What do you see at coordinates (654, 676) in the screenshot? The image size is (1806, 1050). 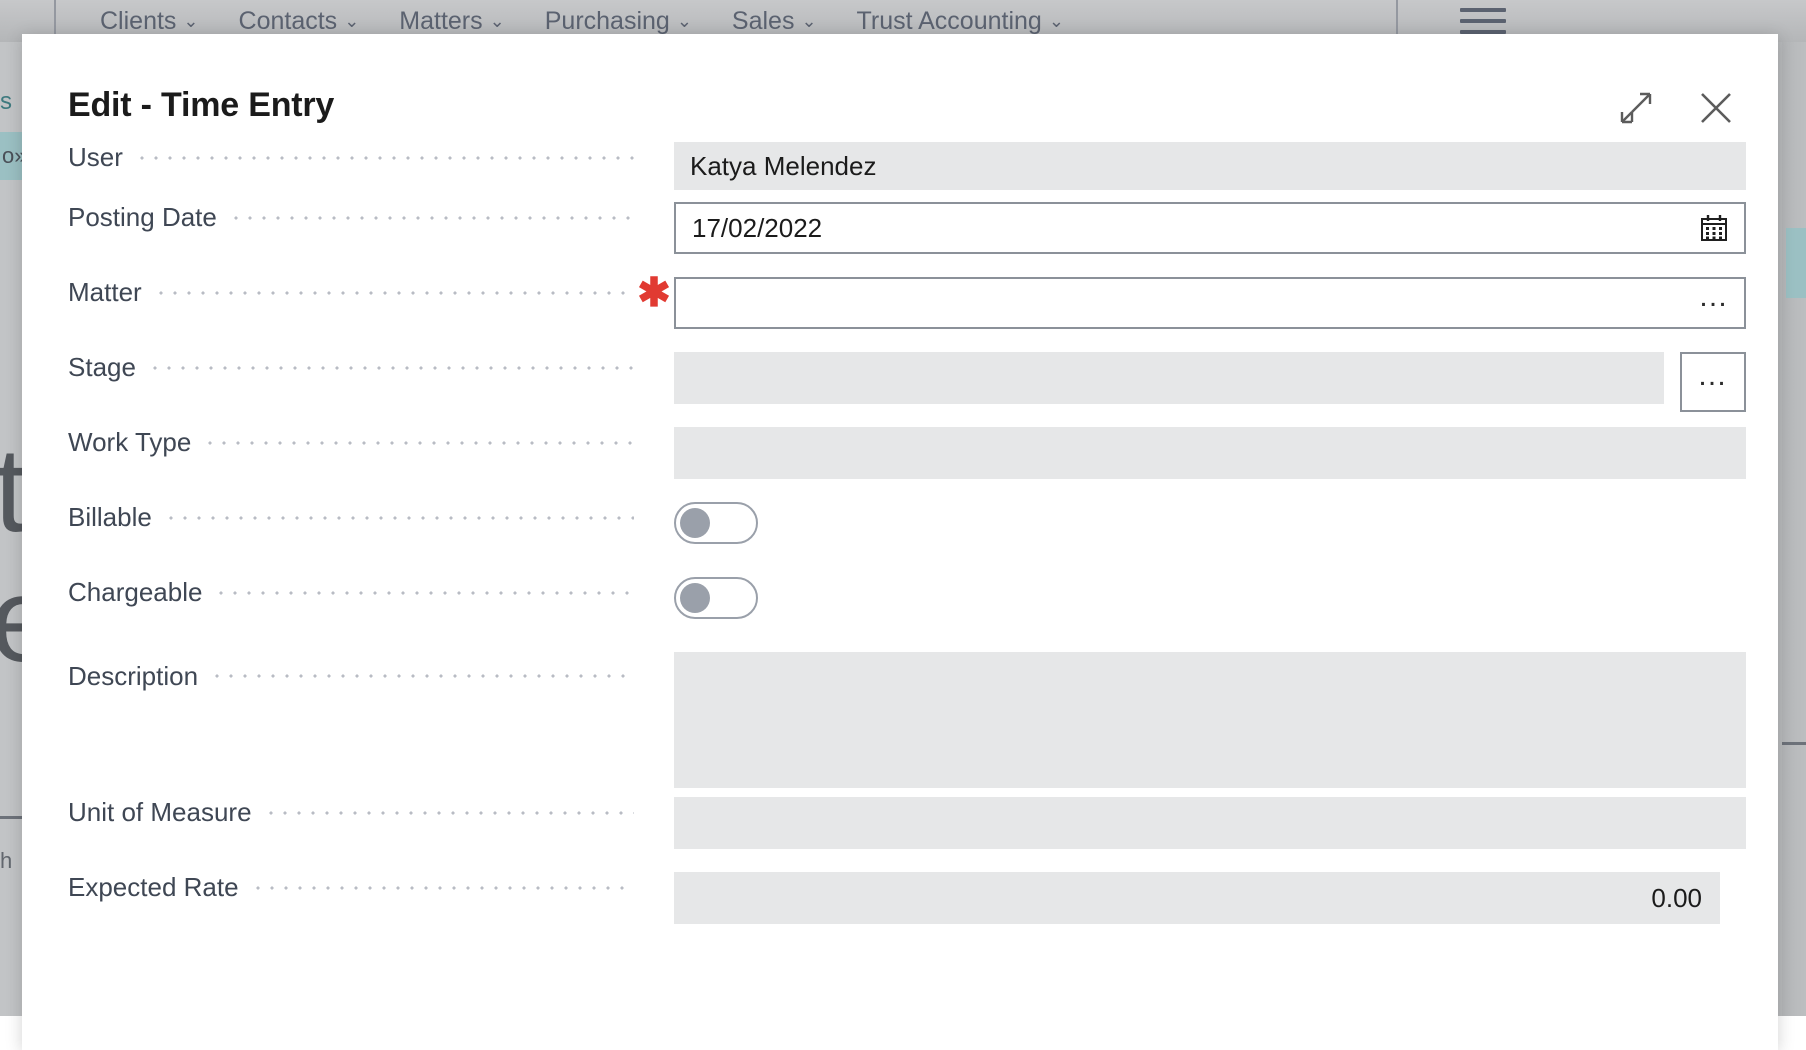 I see `required-marker-description: *` at bounding box center [654, 676].